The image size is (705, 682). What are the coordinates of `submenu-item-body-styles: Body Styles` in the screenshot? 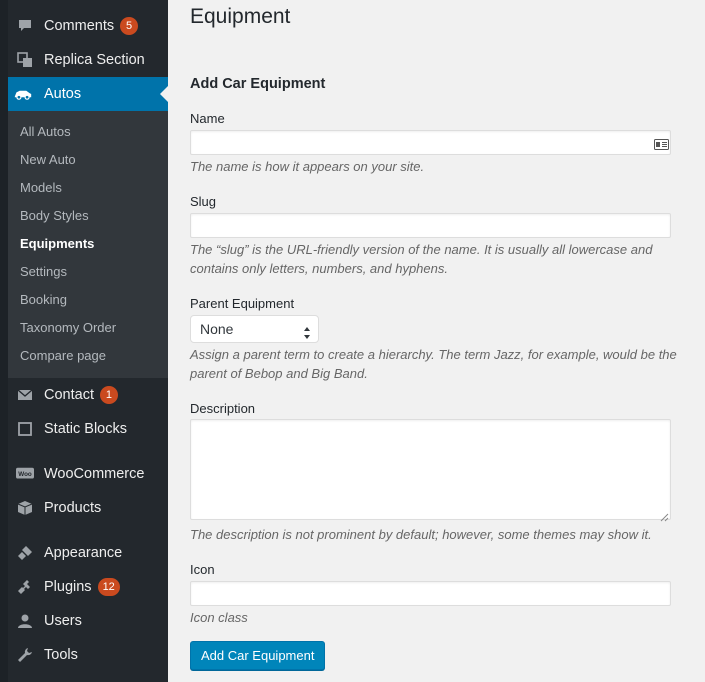 It's located at (54, 216).